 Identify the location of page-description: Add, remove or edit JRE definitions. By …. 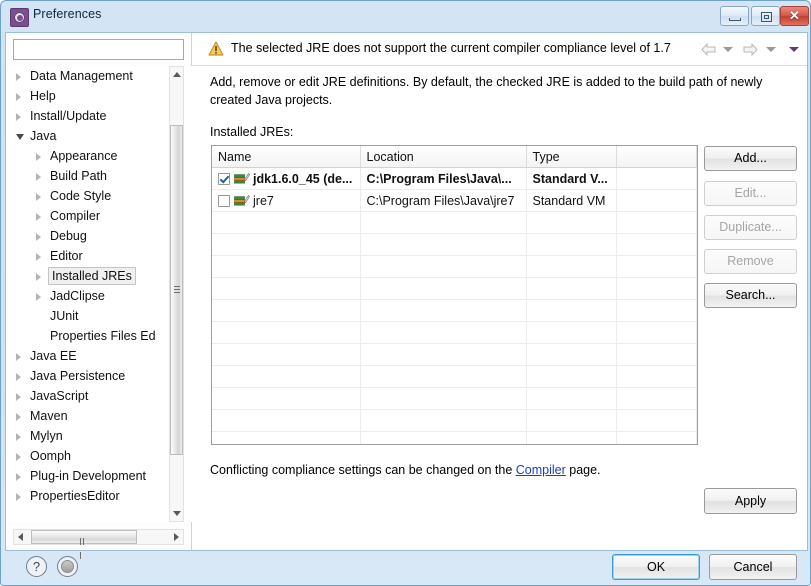
(486, 91).